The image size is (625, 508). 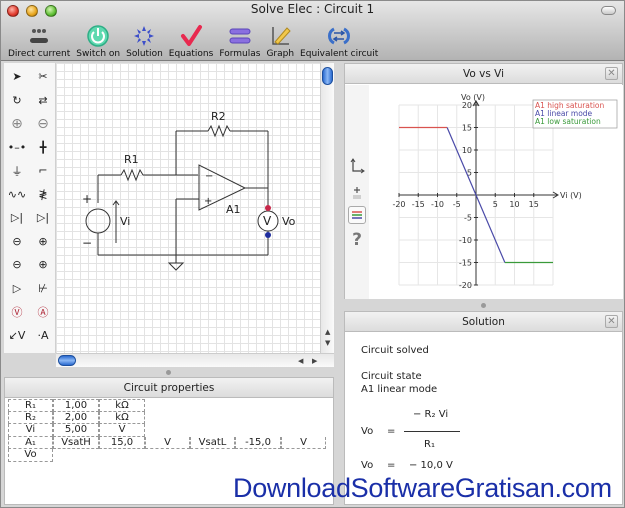 I want to click on x-axis-label: Vi (V), so click(x=571, y=195).